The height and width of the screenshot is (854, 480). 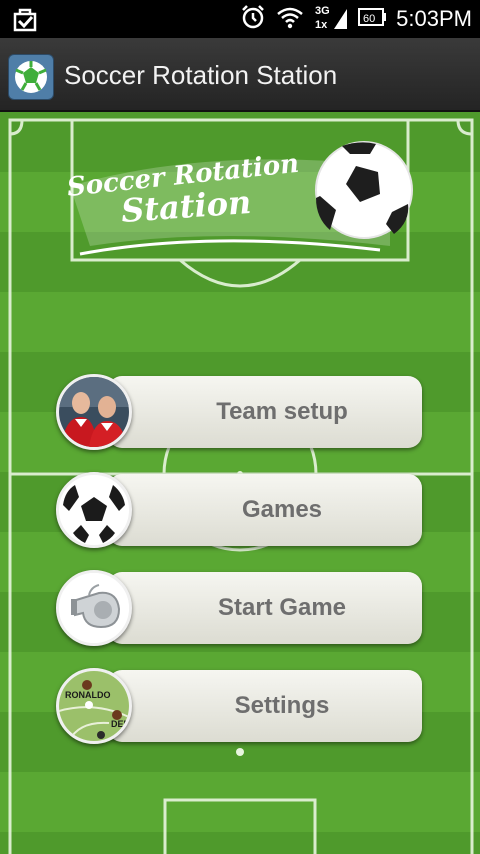 I want to click on games-pill: Games, so click(x=265, y=510).